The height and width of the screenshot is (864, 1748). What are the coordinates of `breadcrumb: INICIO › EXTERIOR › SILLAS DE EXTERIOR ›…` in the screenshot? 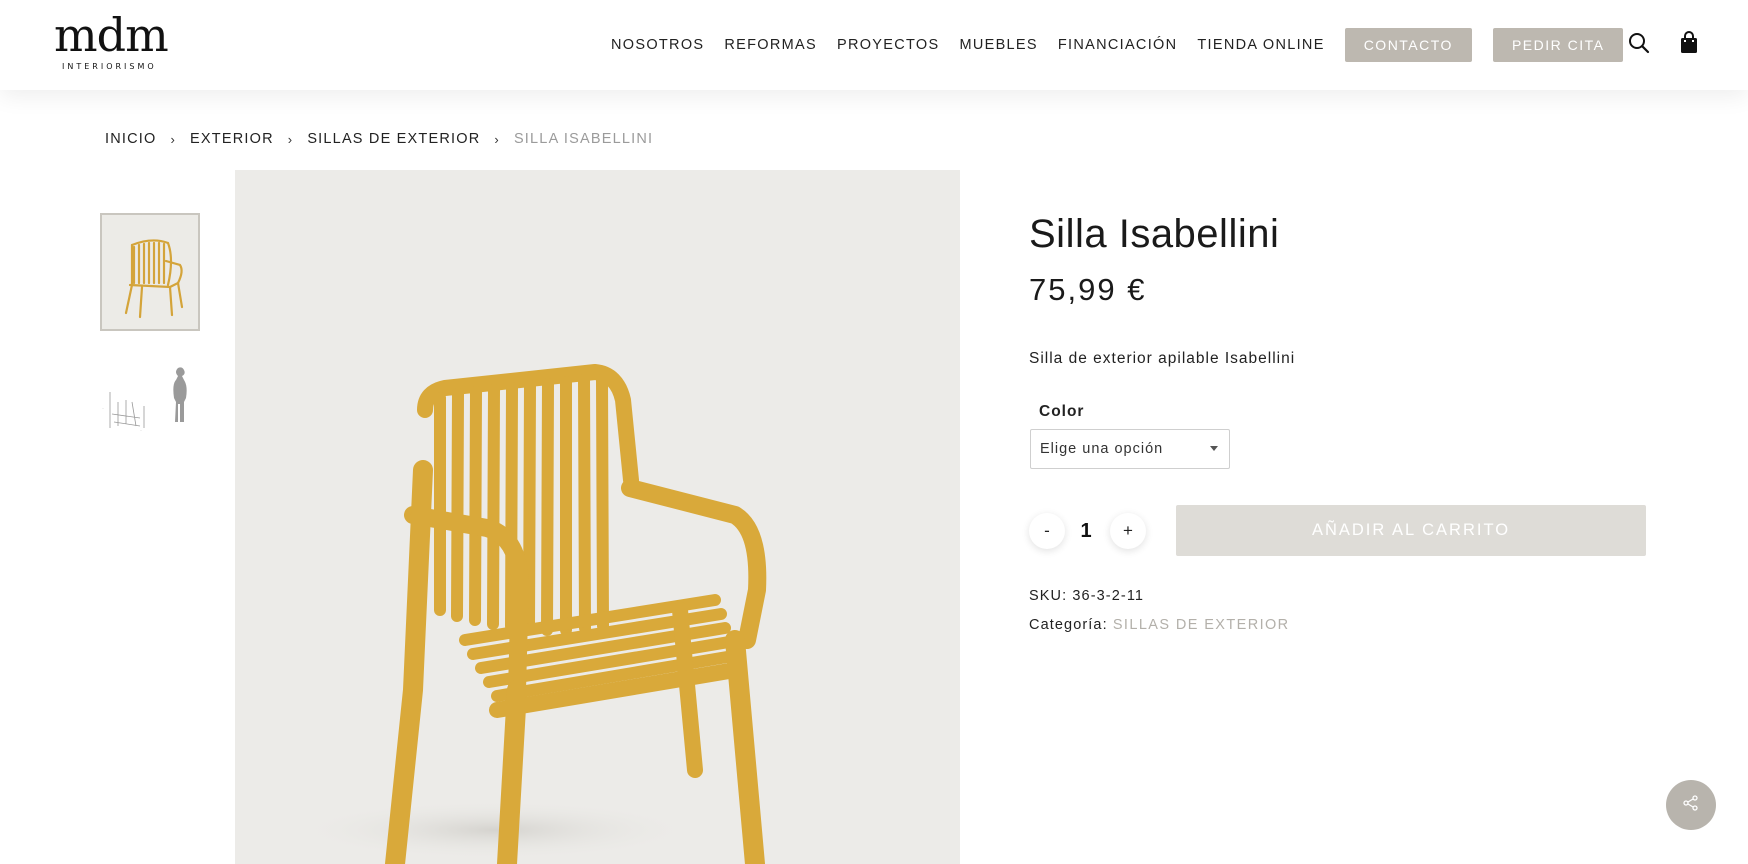 It's located at (379, 139).